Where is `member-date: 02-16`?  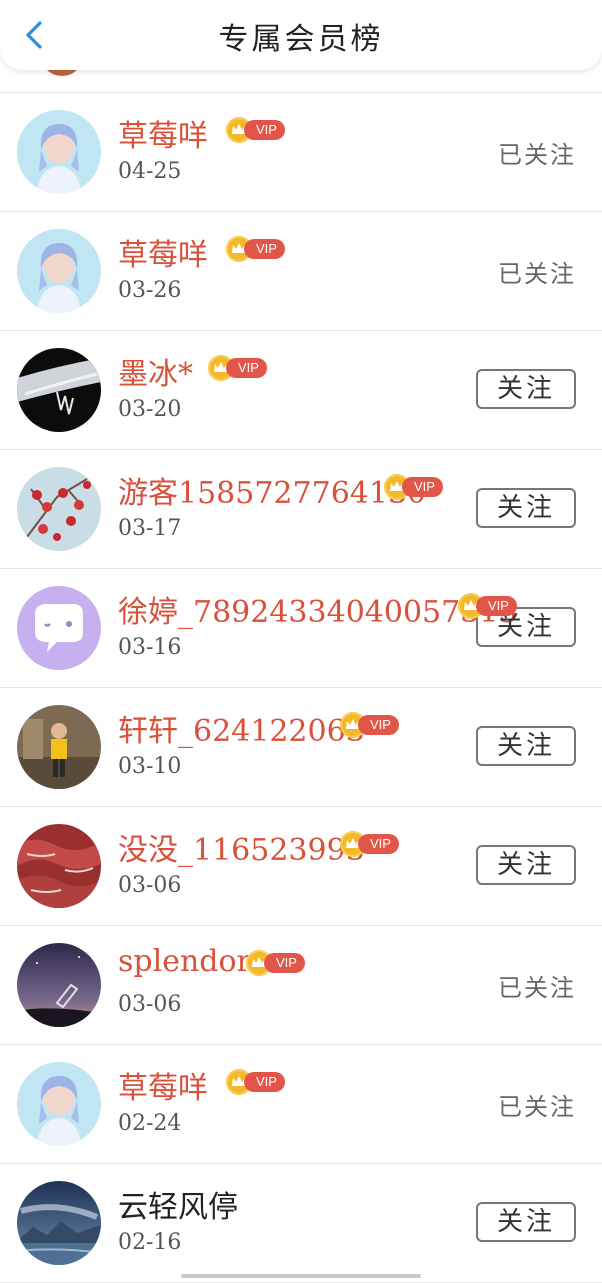 member-date: 02-16 is located at coordinates (150, 1242).